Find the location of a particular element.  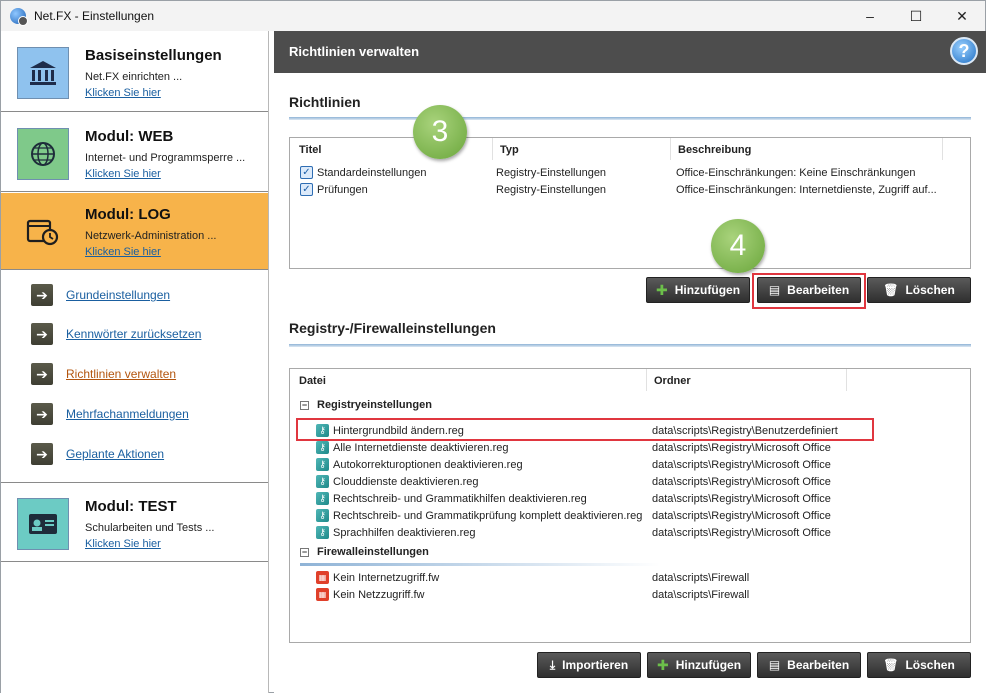

add-registry-button: ✚ Hinzufügen is located at coordinates (699, 665).